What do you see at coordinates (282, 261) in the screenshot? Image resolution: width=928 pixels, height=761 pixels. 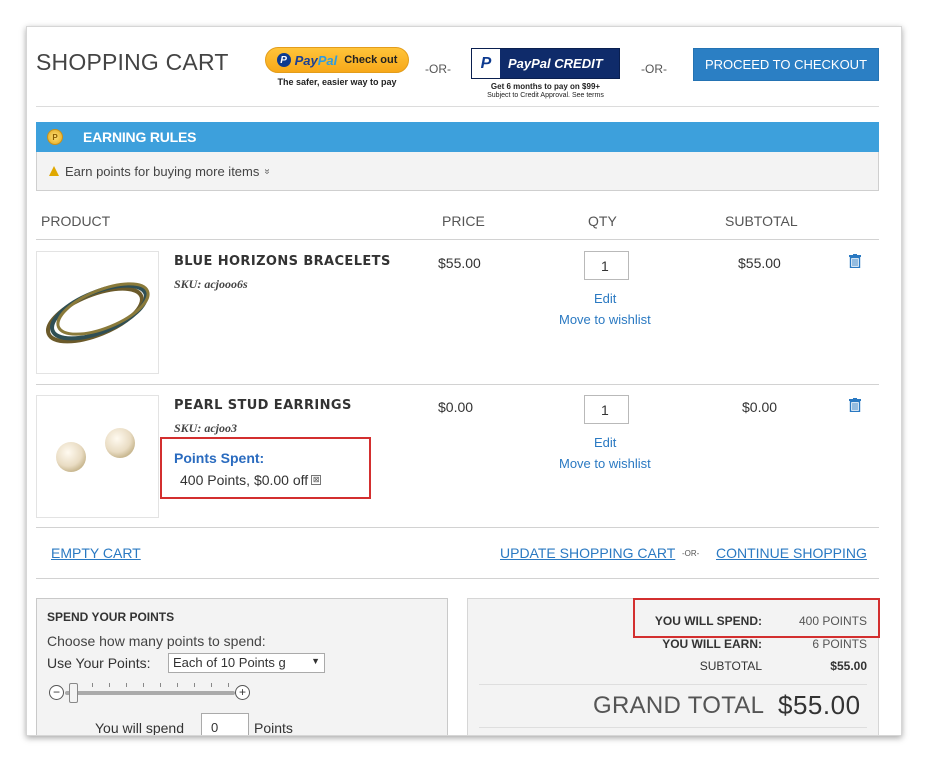 I see `product-name: BLUE HORIZONS BRACELETS` at bounding box center [282, 261].